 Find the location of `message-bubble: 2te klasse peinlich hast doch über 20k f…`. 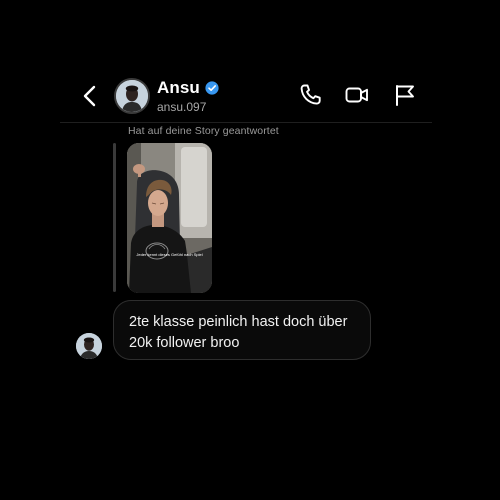

message-bubble: 2te klasse peinlich hast doch über 20k f… is located at coordinates (242, 330).